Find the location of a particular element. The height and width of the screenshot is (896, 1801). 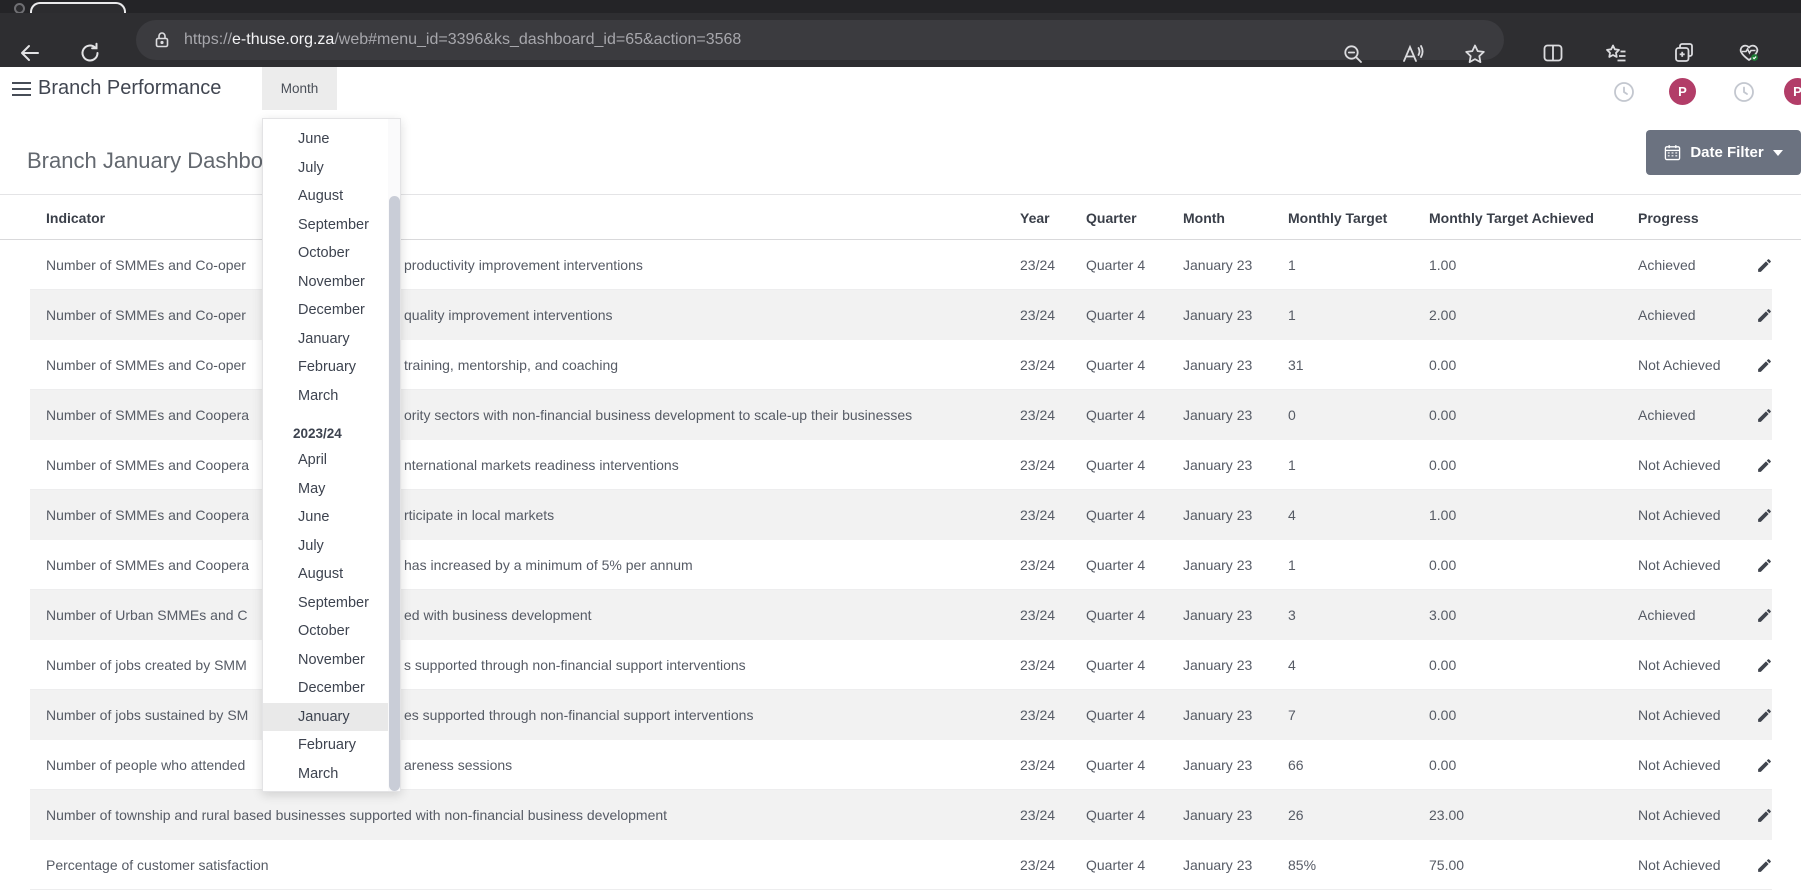

monthly-target-cell: 31 is located at coordinates (1296, 365).